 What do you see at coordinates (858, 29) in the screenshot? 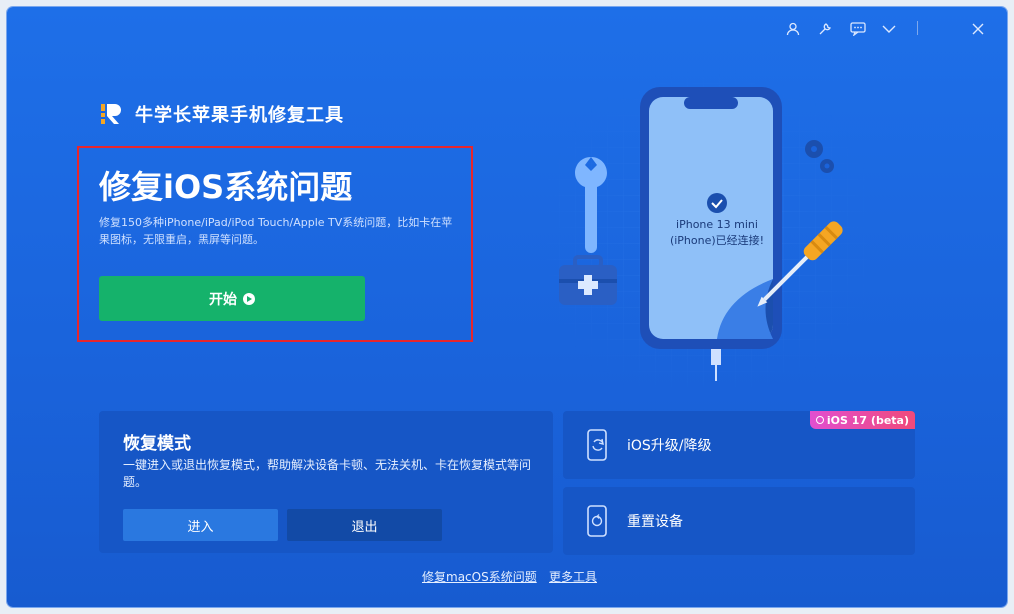
I see `feedback-icon` at bounding box center [858, 29].